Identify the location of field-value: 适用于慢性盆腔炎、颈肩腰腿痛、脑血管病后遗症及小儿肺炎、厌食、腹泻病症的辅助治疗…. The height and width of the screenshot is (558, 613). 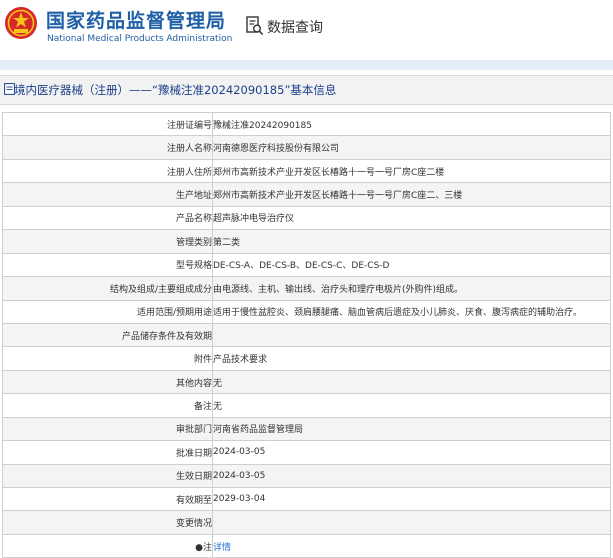
(411, 311).